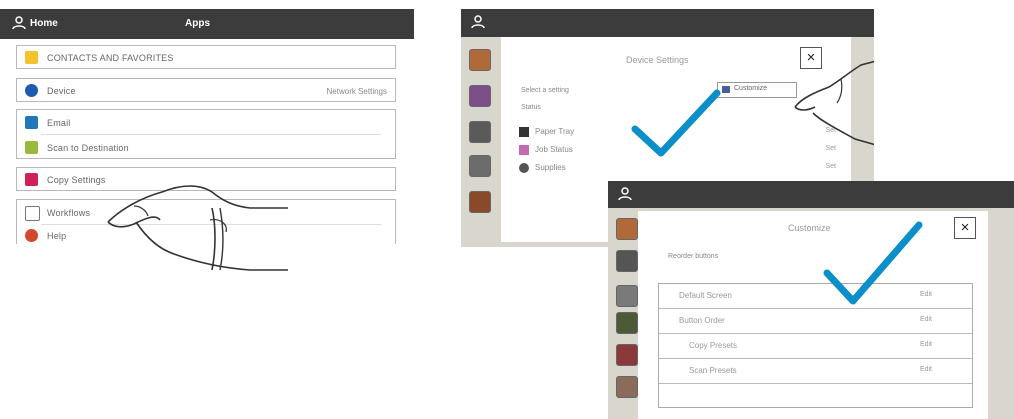 The height and width of the screenshot is (419, 1014). I want to click on panel-a-header: Home Apps, so click(207, 24).